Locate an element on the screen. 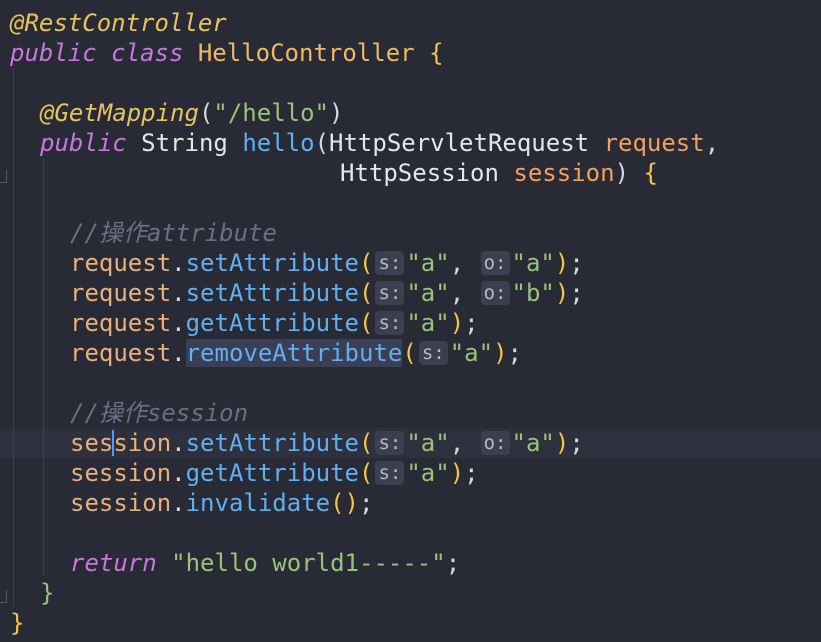 The width and height of the screenshot is (821, 642). type-name: HttpServletRequest is located at coordinates (459, 143).